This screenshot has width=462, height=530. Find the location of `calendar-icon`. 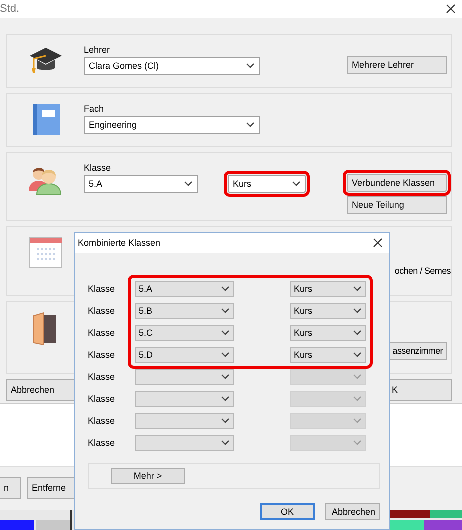

calendar-icon is located at coordinates (46, 253).